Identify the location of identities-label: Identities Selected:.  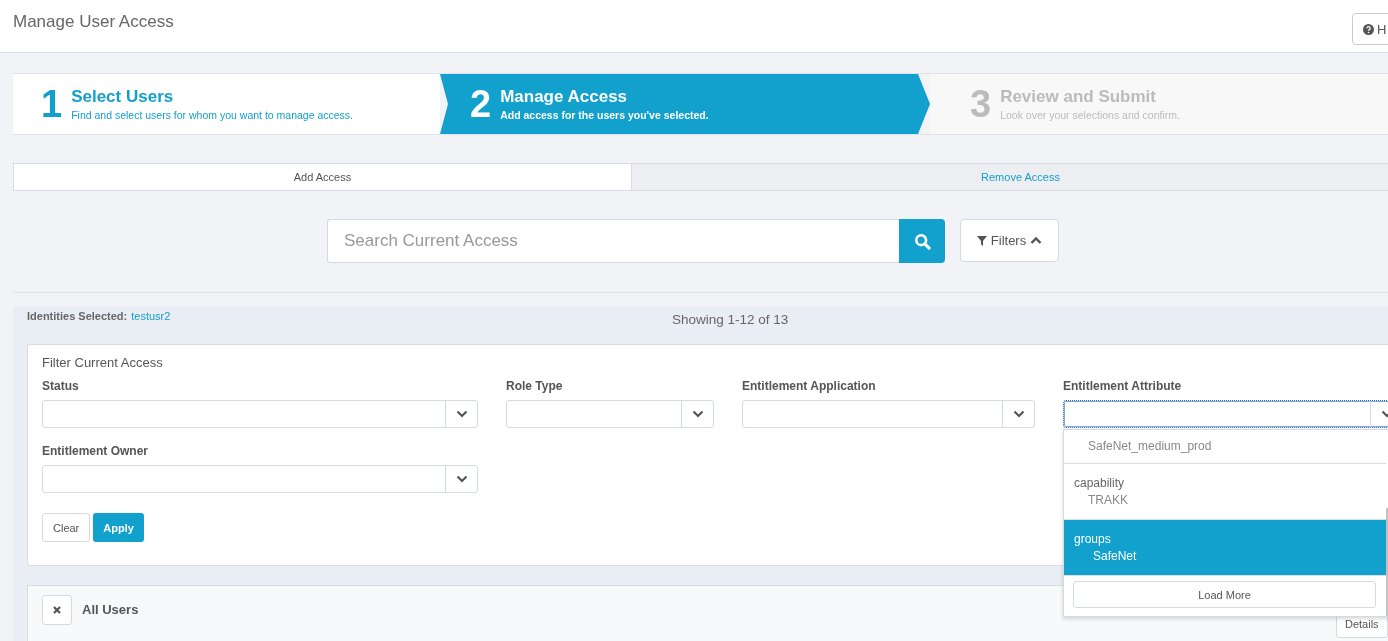
(77, 316).